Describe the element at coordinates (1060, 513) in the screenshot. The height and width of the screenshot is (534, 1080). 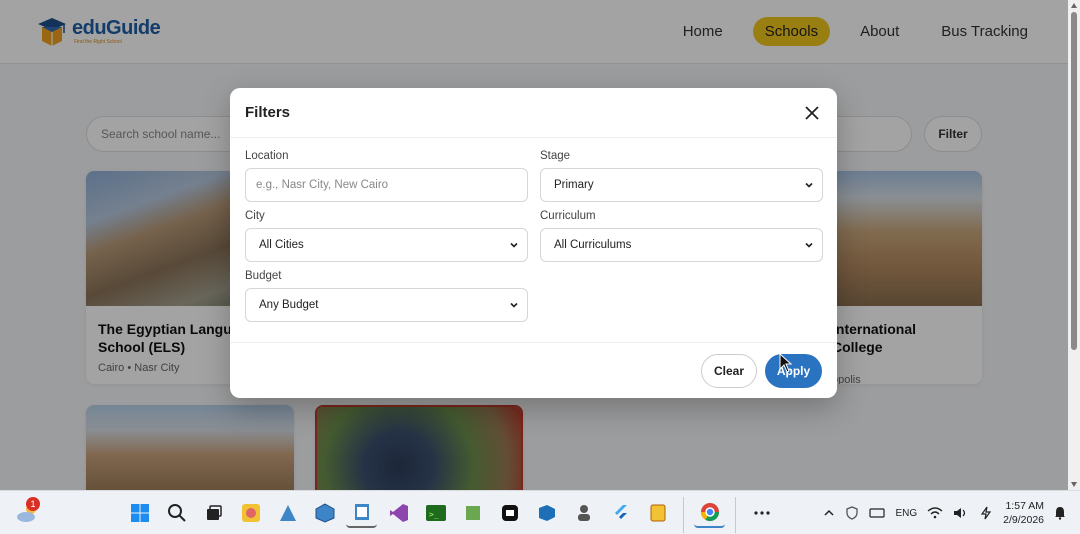
I see `notification-bell-icon` at that location.